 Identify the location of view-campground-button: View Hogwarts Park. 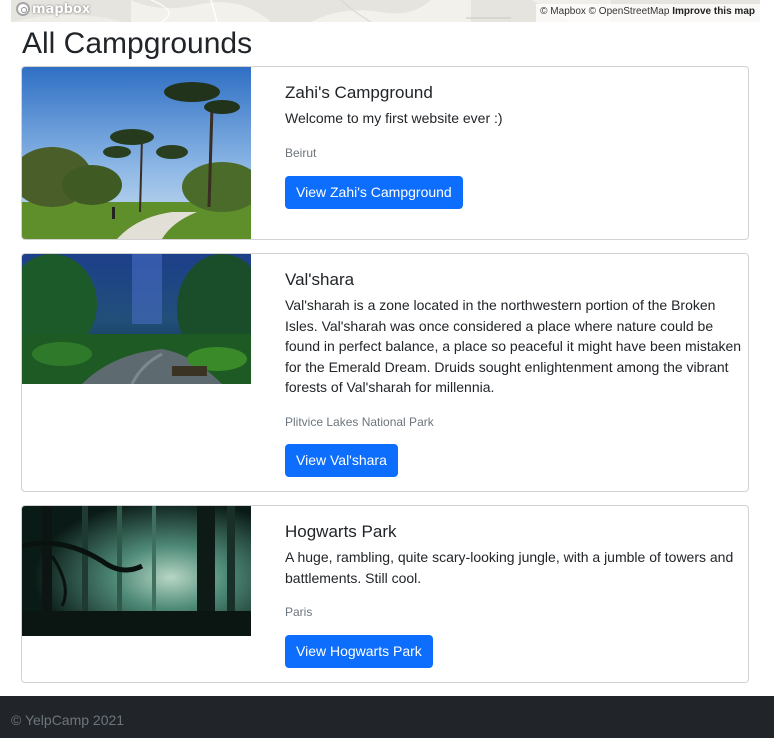
(359, 651).